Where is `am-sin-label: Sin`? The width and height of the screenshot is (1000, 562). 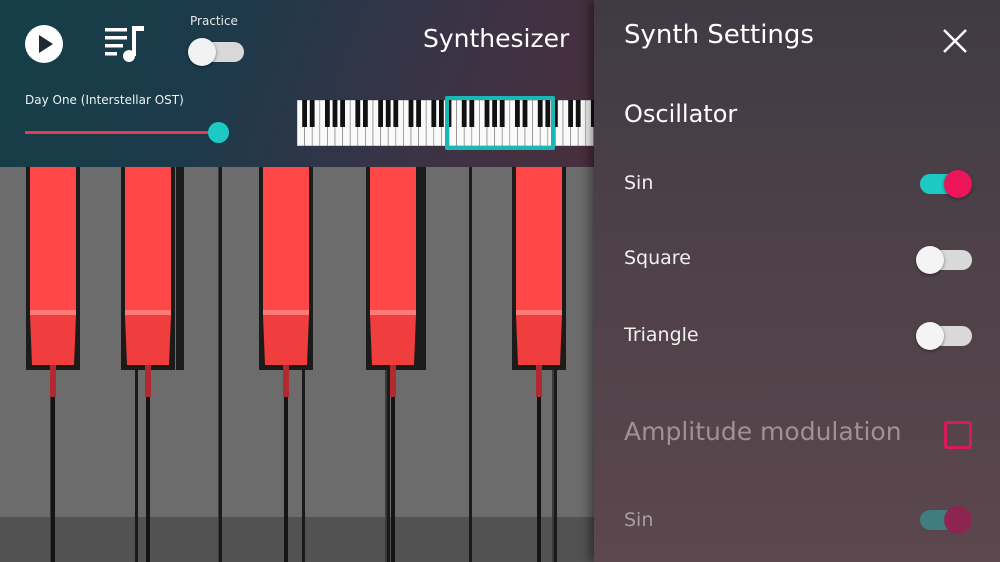
am-sin-label: Sin is located at coordinates (639, 520).